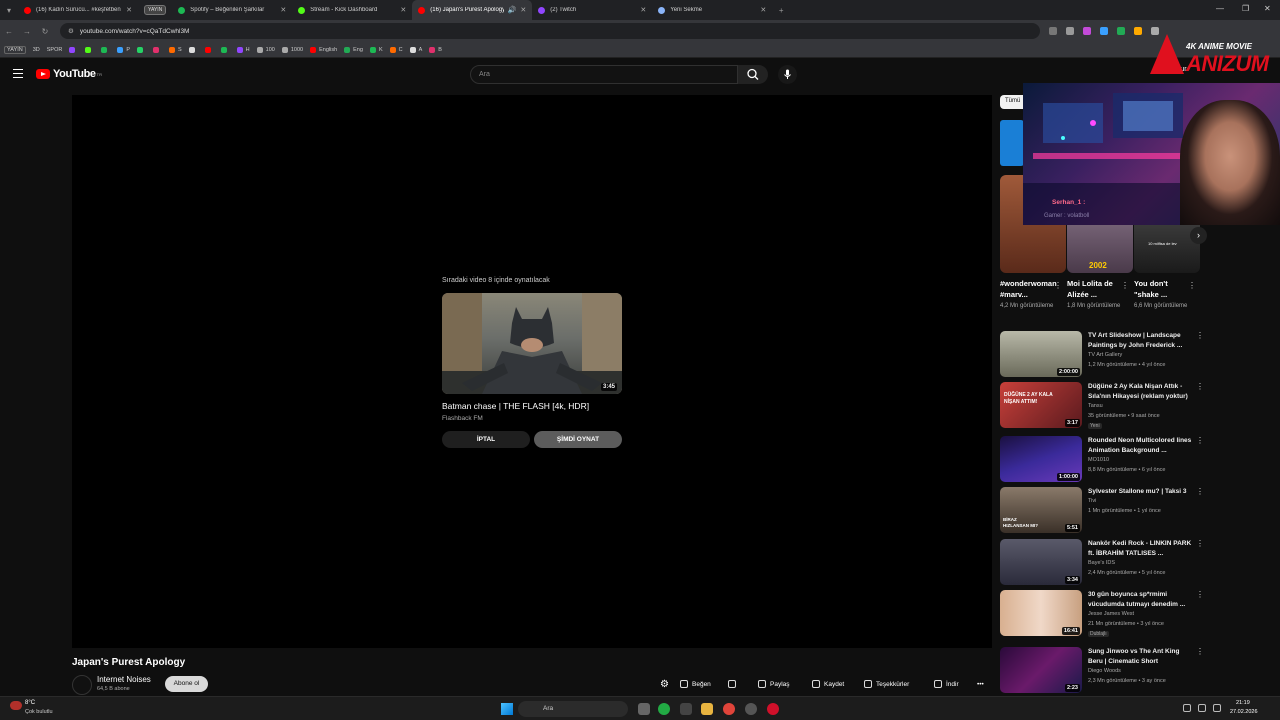  What do you see at coordinates (123, 49) in the screenshot?
I see `bookmark-item: P` at bounding box center [123, 49].